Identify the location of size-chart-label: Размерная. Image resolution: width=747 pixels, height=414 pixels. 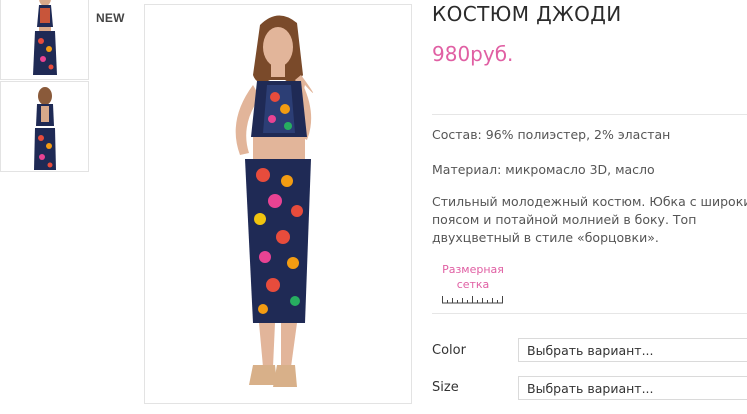
(473, 269).